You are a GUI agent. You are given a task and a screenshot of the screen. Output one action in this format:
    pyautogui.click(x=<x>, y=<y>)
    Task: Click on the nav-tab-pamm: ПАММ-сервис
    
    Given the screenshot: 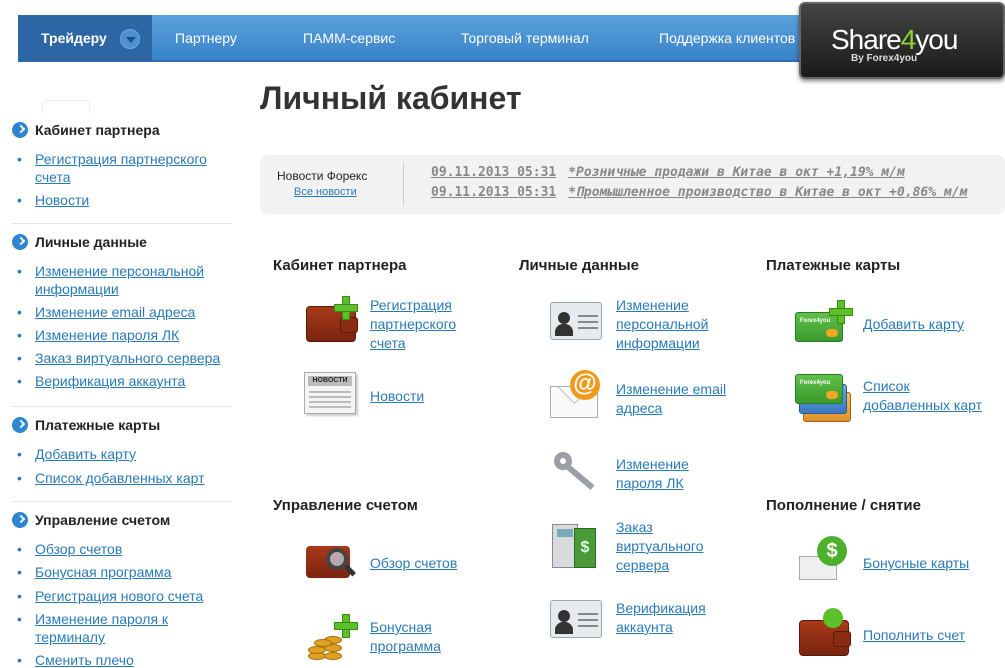 What is the action you would take?
    pyautogui.click(x=349, y=38)
    